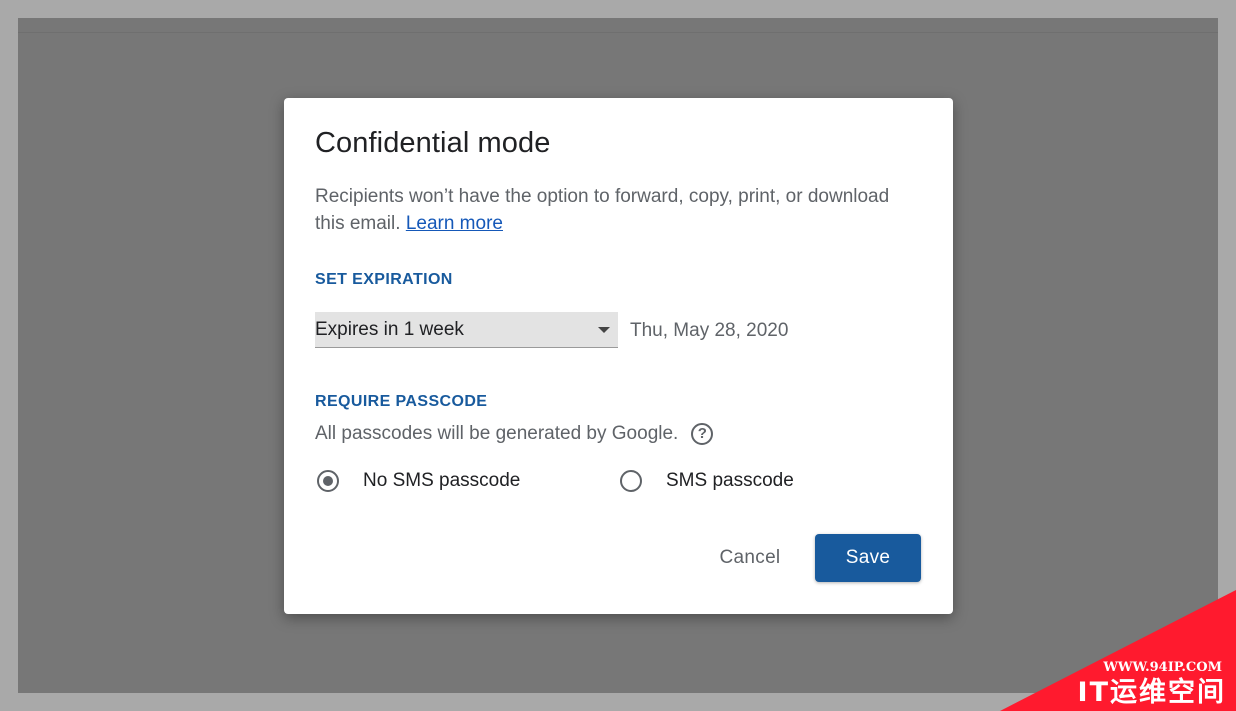 The width and height of the screenshot is (1236, 711). Describe the element at coordinates (750, 558) in the screenshot. I see `cancel-button: Cancel` at that location.